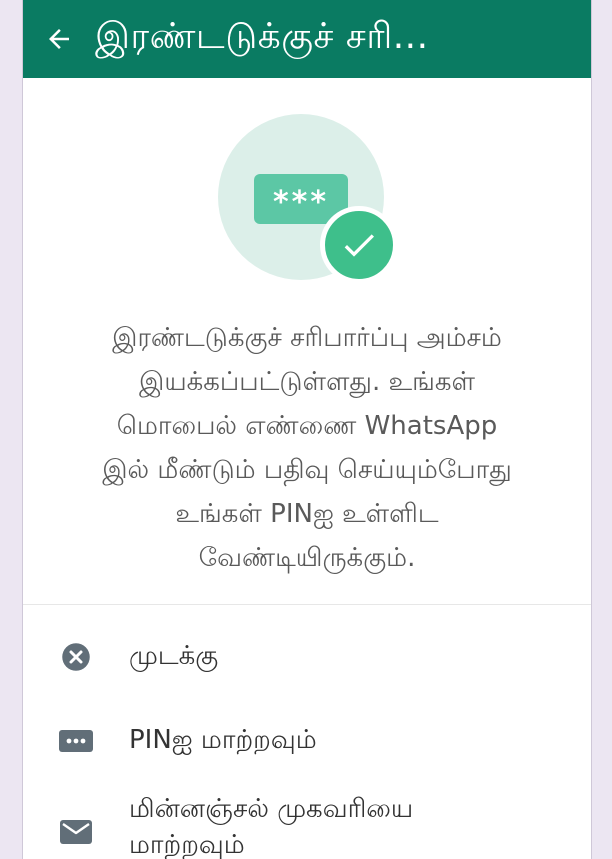  What do you see at coordinates (174, 655) in the screenshot?
I see `disable-label: முடக்கு` at bounding box center [174, 655].